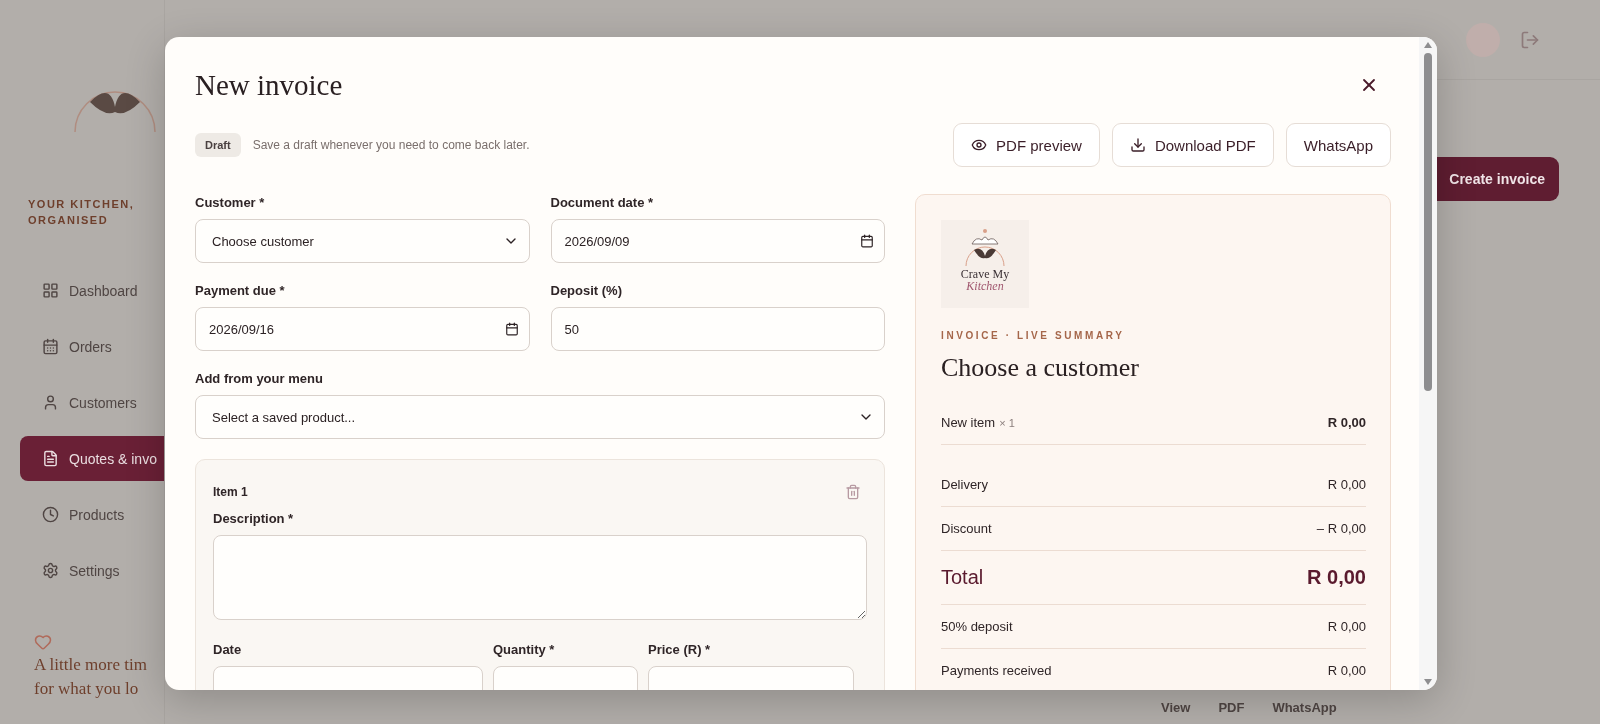  I want to click on field-label: Document date *, so click(602, 203).